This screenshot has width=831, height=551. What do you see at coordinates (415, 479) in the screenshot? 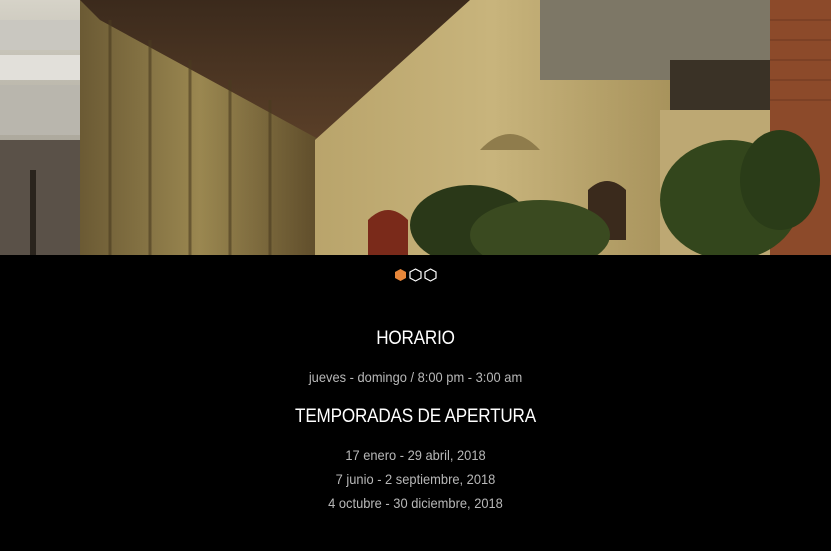
I see `season-date: 7 junio - 2 septiembre, 2018` at bounding box center [415, 479].